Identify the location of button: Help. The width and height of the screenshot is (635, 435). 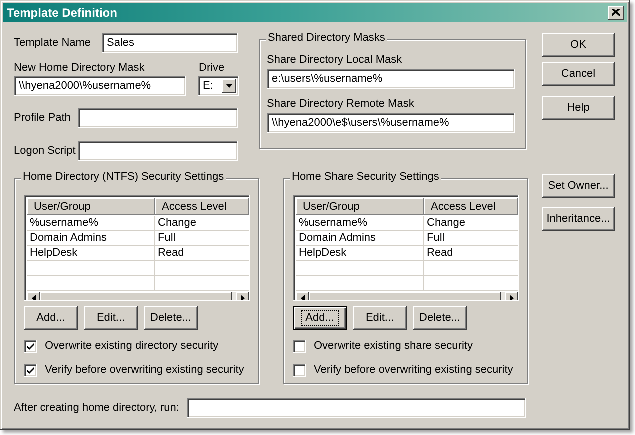
(578, 108).